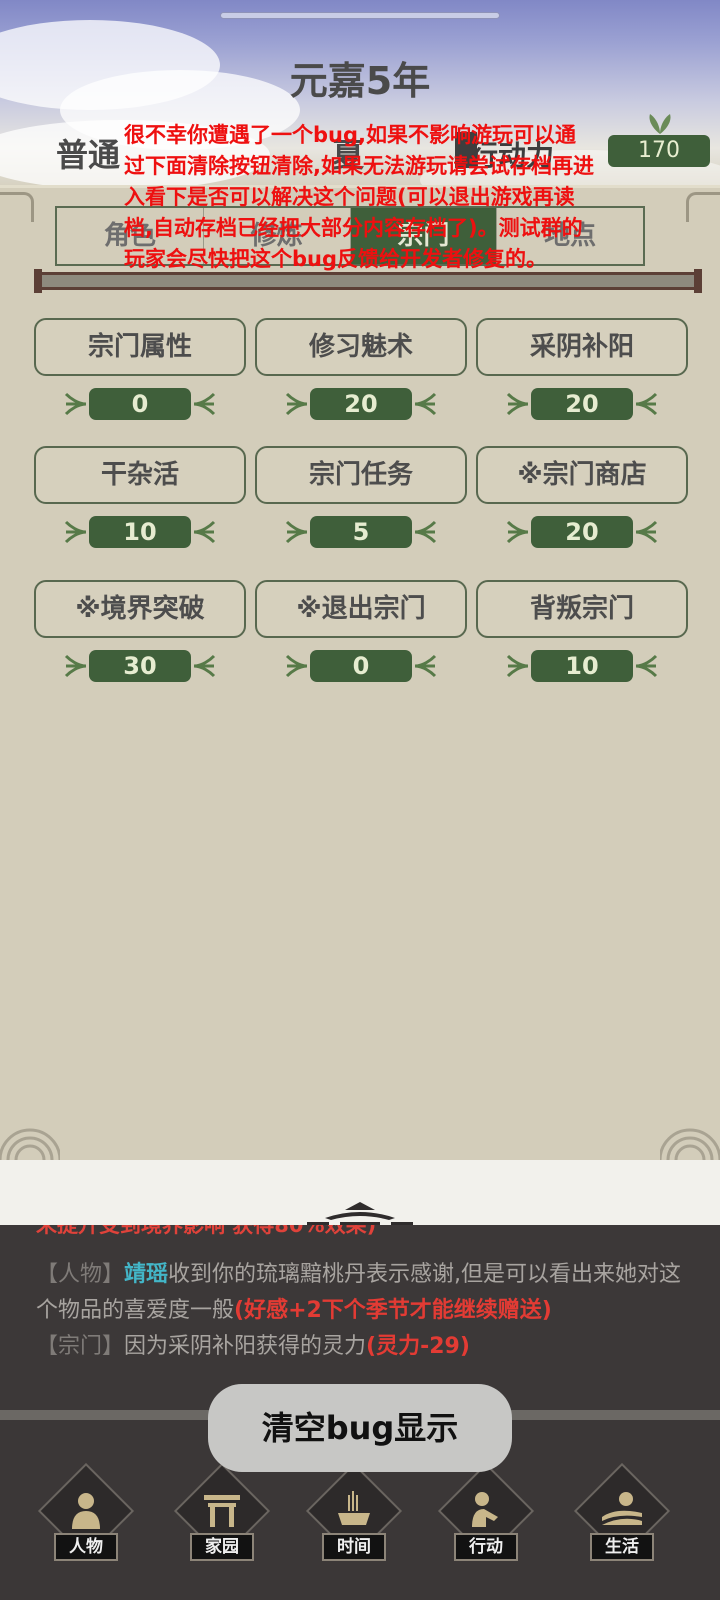 The height and width of the screenshot is (1600, 720). What do you see at coordinates (80, 1346) in the screenshot?
I see `log-tag: 【宗门】` at bounding box center [80, 1346].